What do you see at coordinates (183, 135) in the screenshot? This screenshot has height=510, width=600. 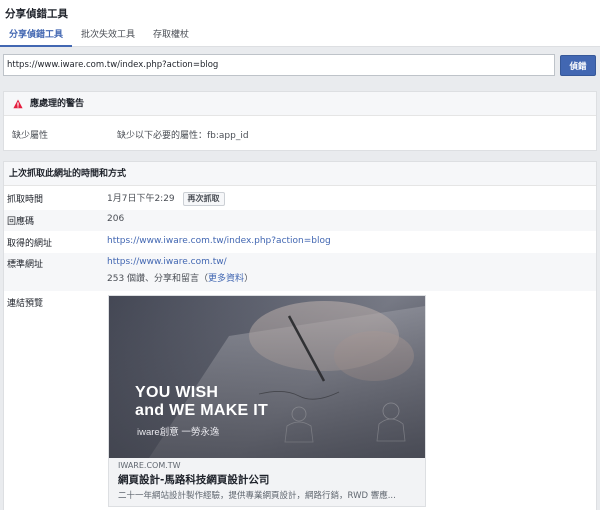 I see `warning-value: 缺少以下必要的屬性：fb:app_id` at bounding box center [183, 135].